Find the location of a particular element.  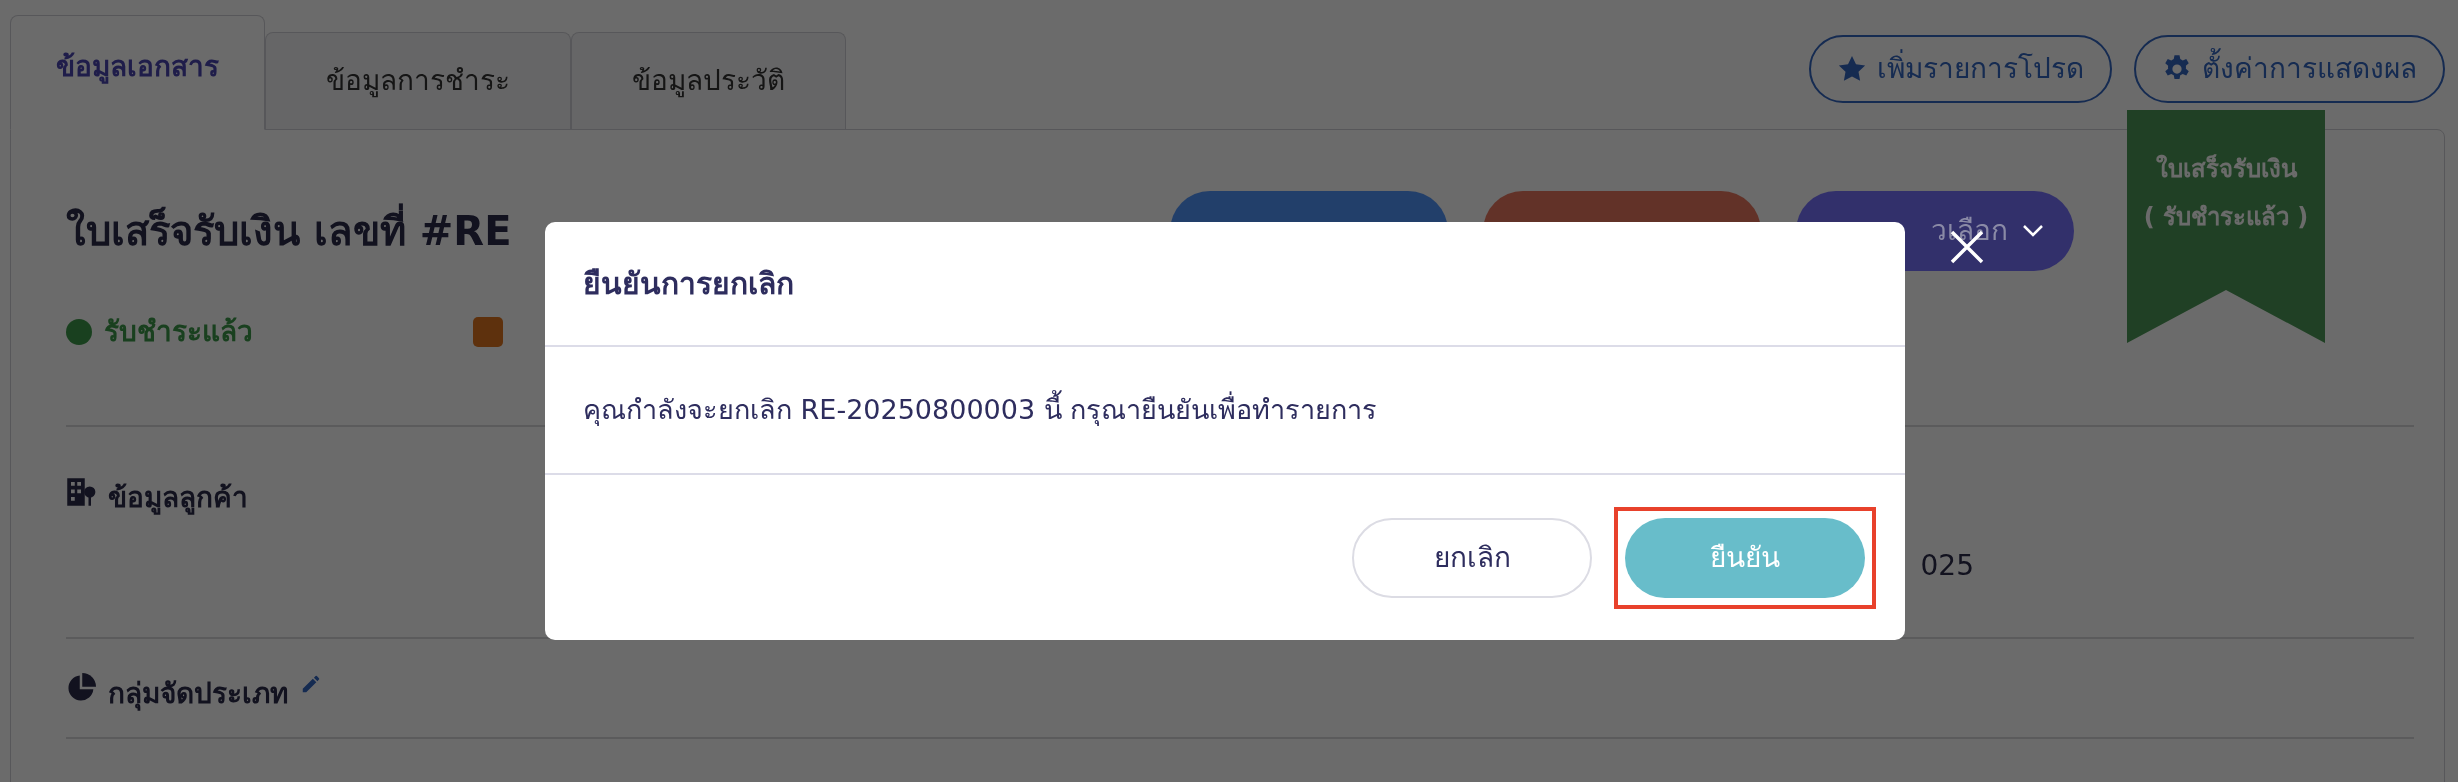

chevron-down-icon is located at coordinates (2033, 231).